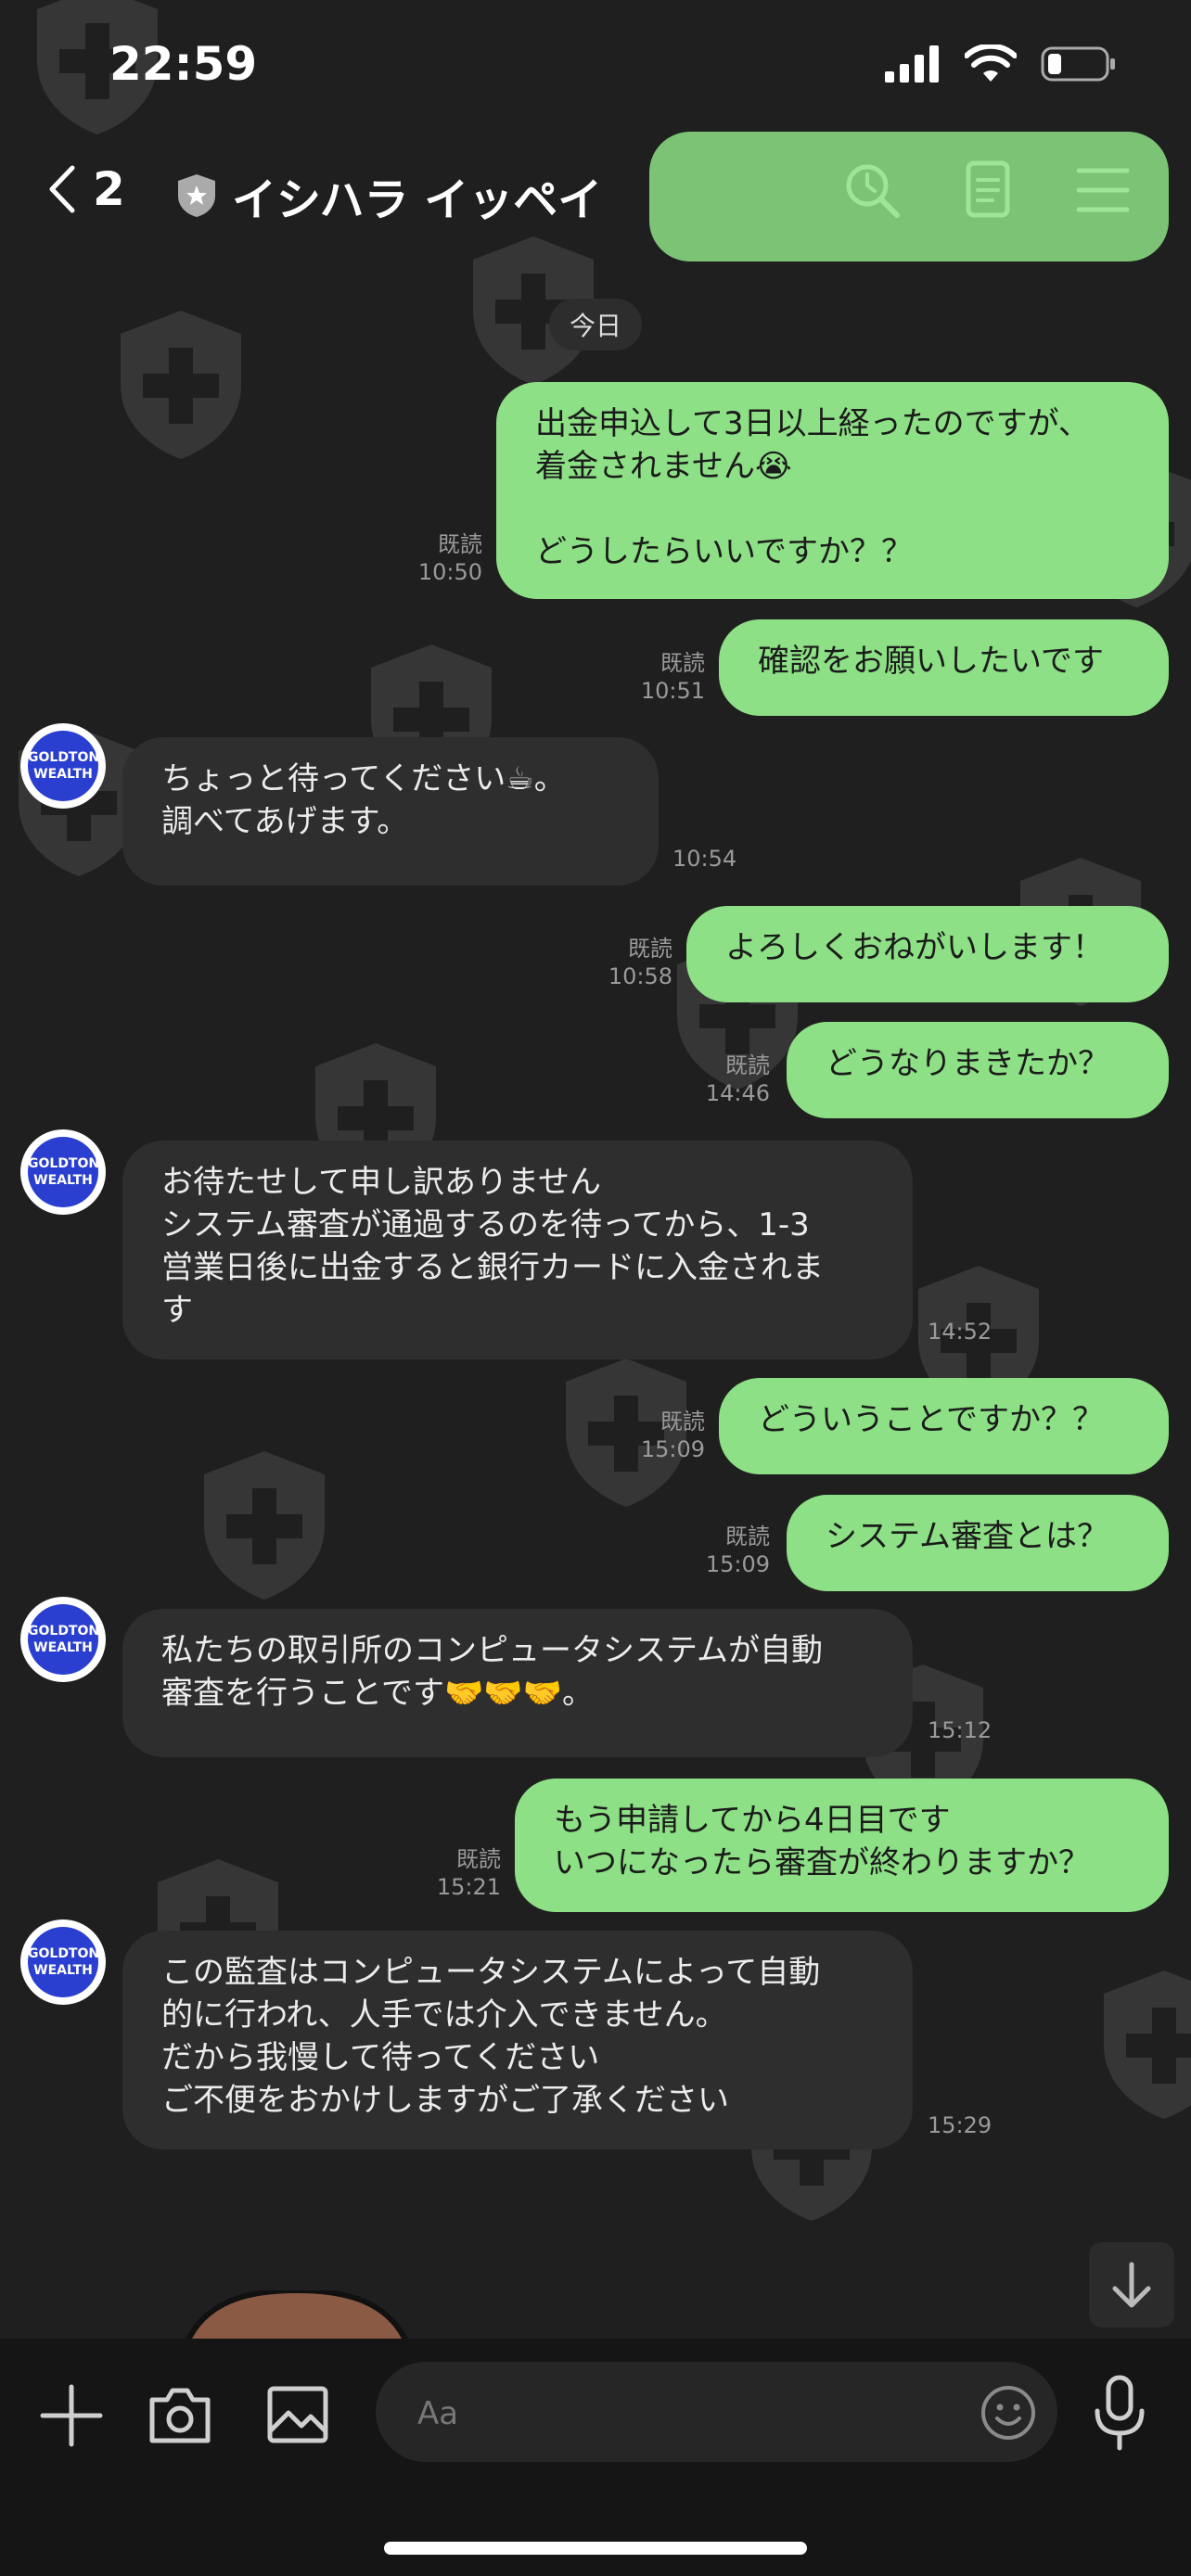  Describe the element at coordinates (1008, 2412) in the screenshot. I see `emoji-icon` at that location.